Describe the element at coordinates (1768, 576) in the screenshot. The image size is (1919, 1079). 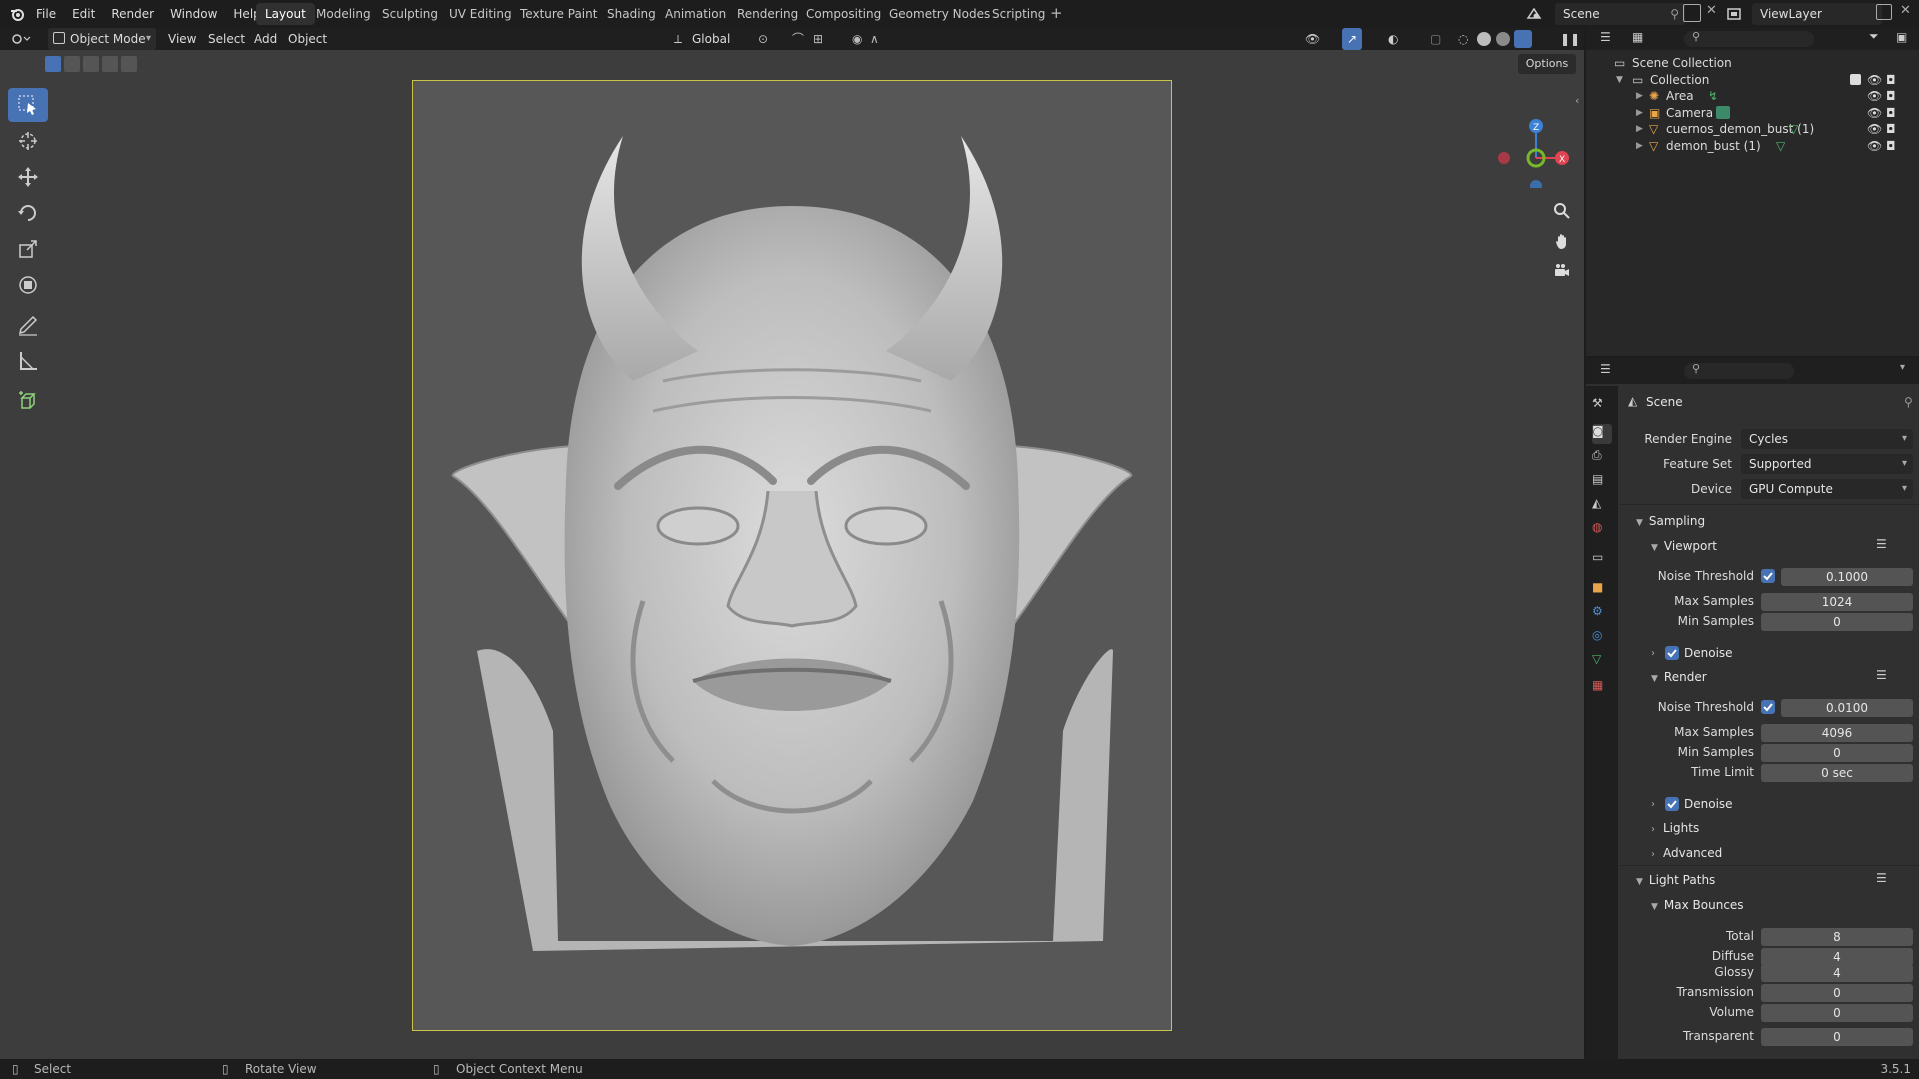
I see `viewport-noise-threshold-checkbox` at that location.